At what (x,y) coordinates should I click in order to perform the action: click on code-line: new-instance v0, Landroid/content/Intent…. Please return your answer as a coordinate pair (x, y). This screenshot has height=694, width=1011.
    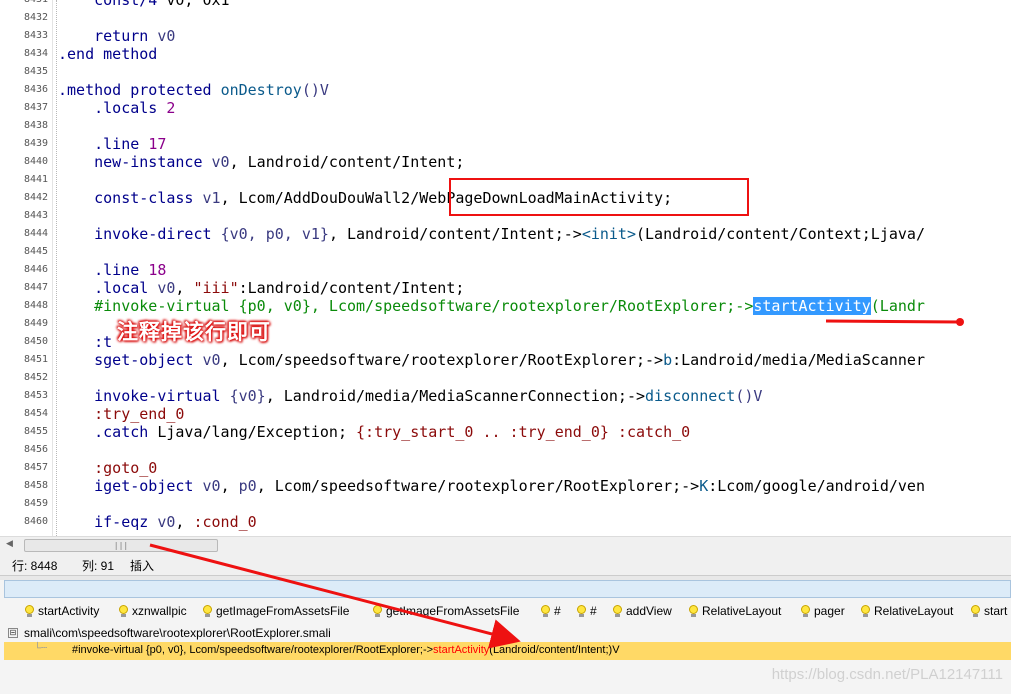
    Looking at the image, I should click on (261, 162).